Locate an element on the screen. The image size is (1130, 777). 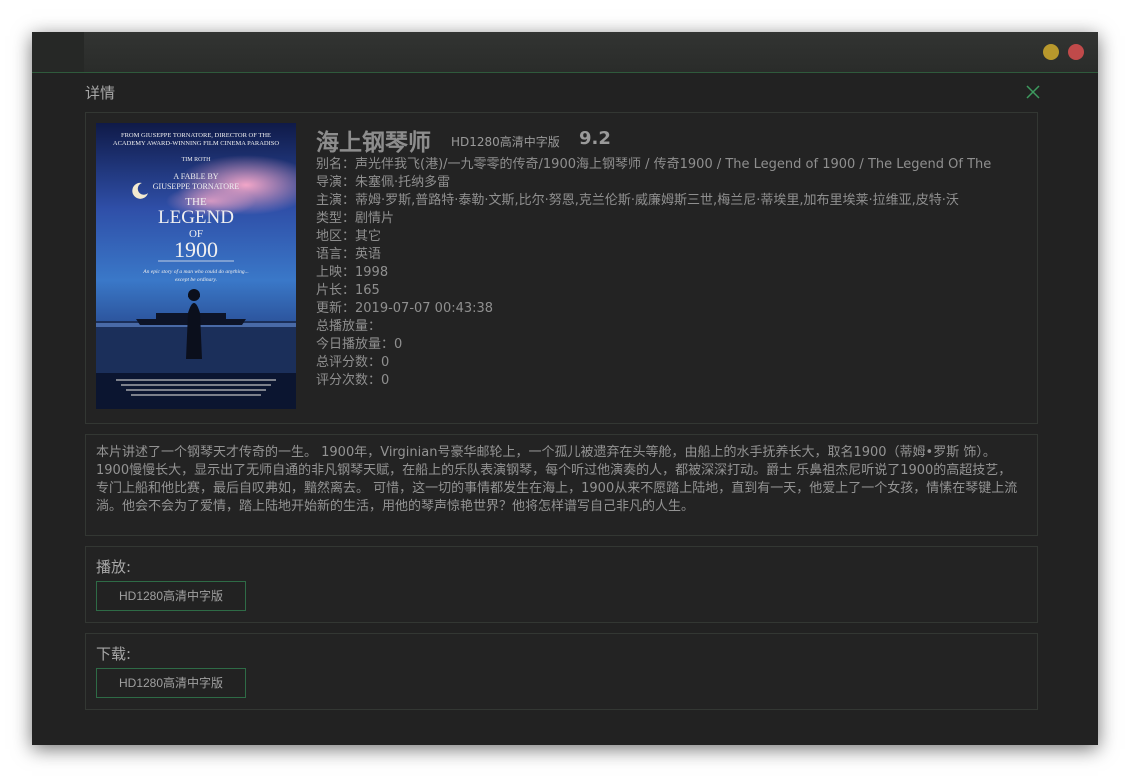
detail-director: 导演：朱塞佩·托纳多雷 is located at coordinates (383, 182).